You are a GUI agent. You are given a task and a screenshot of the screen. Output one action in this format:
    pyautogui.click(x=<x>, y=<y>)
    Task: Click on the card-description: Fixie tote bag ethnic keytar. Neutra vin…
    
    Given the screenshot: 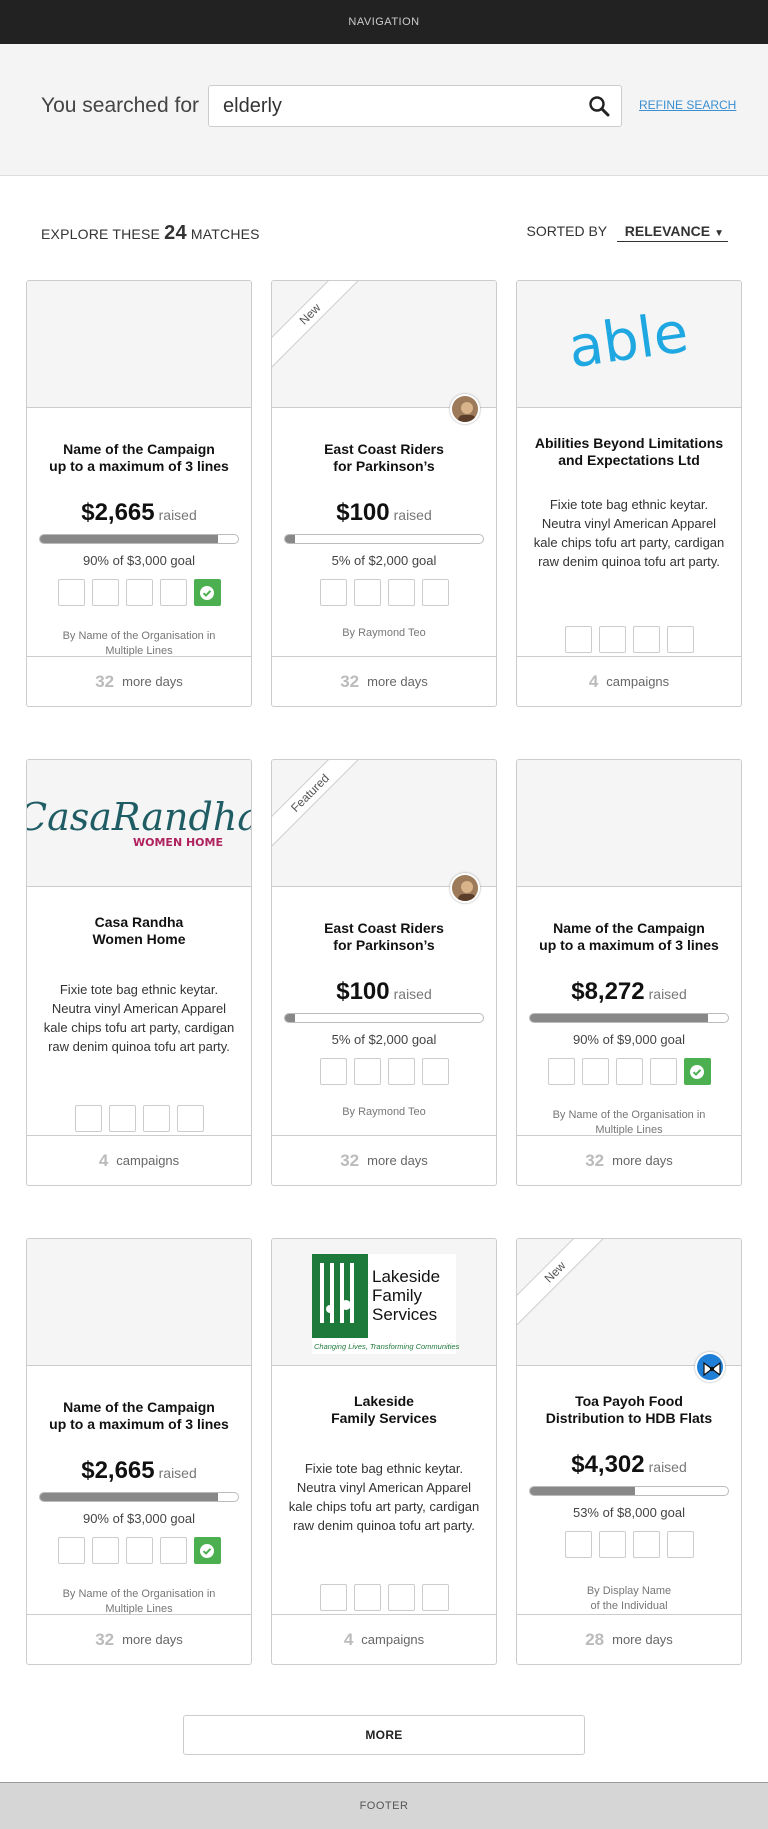 What is the action you would take?
    pyautogui.click(x=384, y=1497)
    